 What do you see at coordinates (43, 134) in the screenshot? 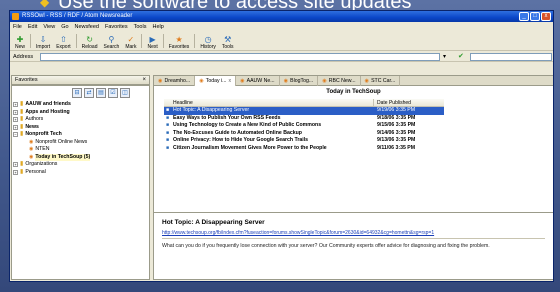
I see `tree-item-label: Nonprofit Tech` at bounding box center [43, 134].